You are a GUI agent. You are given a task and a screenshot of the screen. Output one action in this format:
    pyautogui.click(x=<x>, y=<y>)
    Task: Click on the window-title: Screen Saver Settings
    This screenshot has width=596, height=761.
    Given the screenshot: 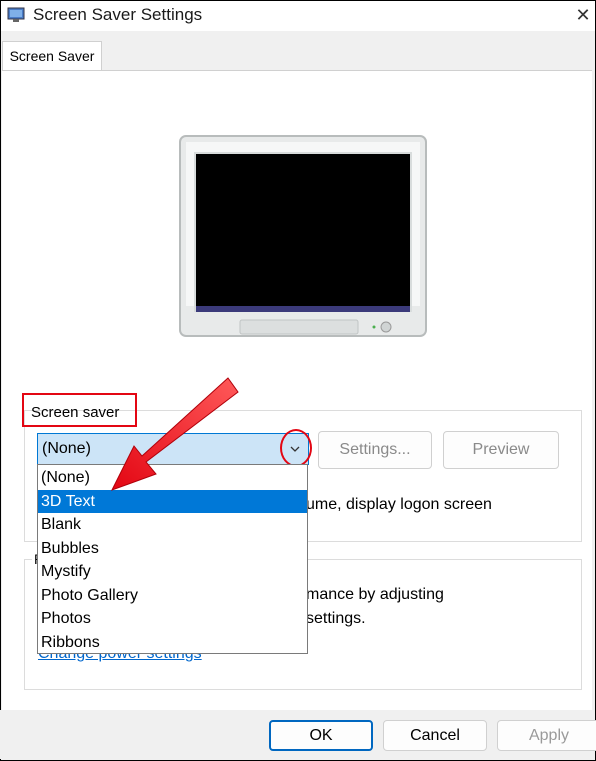 What is the action you would take?
    pyautogui.click(x=118, y=14)
    